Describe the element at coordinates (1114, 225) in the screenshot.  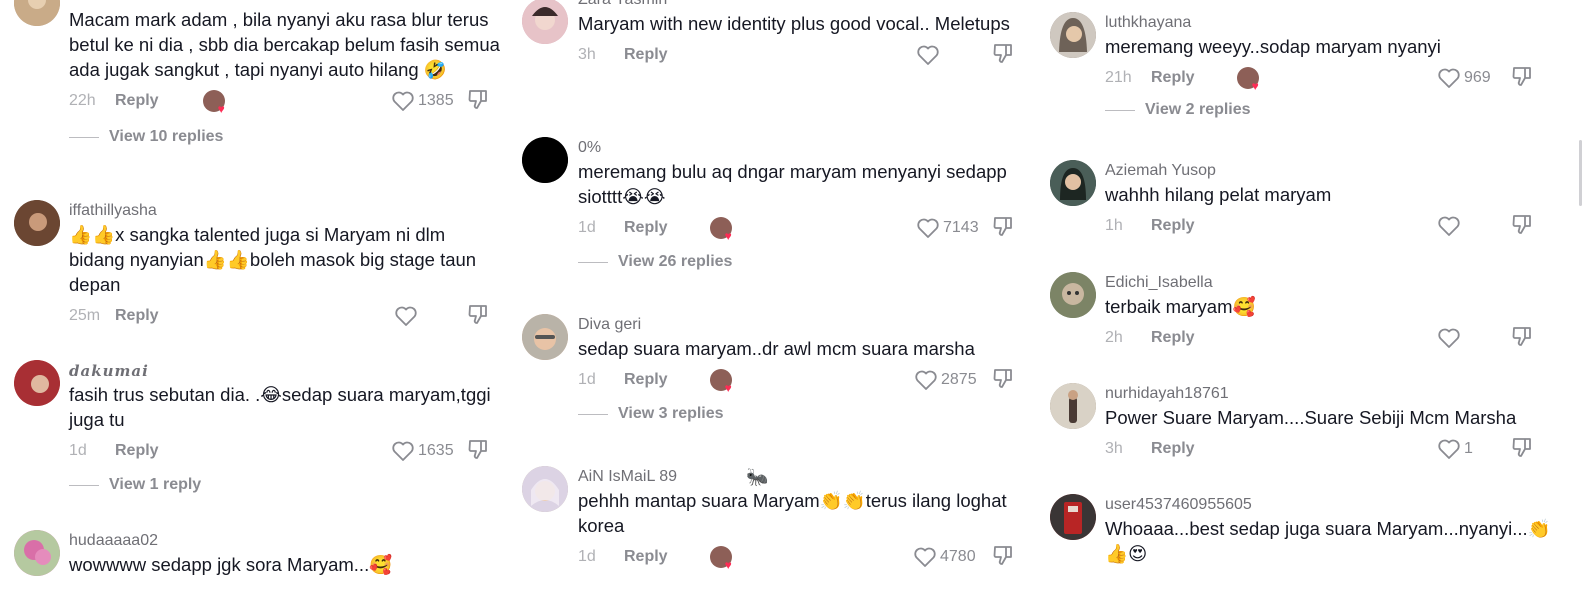
I see `comment-time: 1h` at that location.